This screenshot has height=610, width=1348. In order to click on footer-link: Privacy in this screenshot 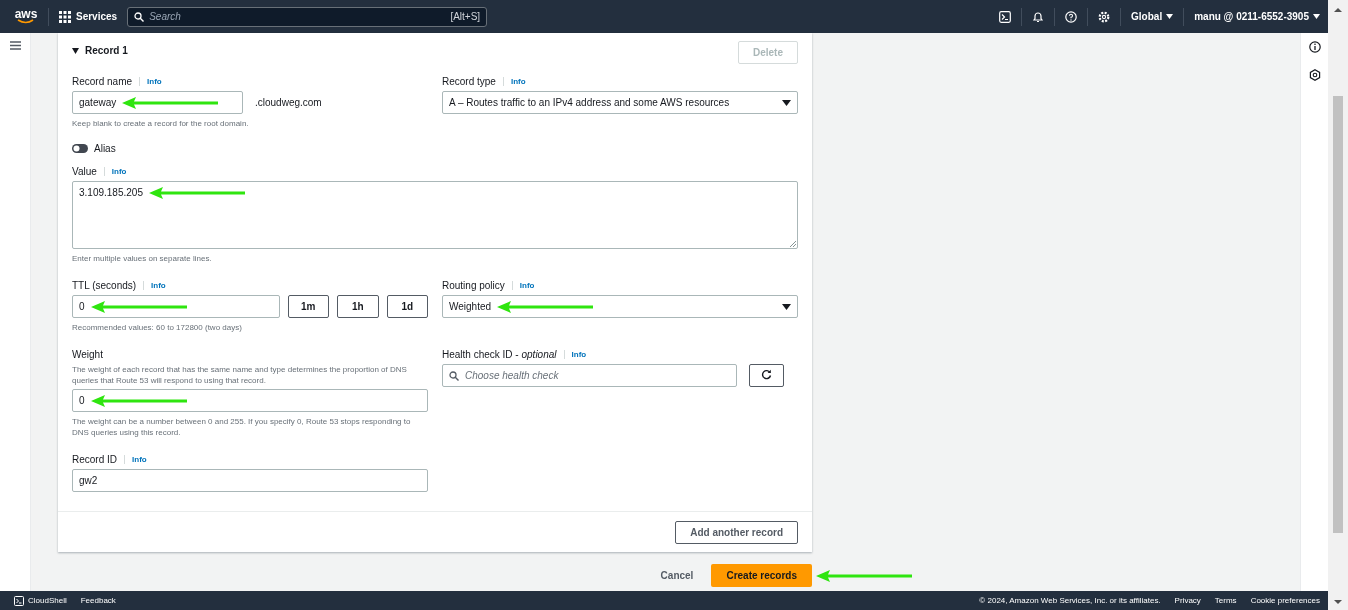, I will do `click(1187, 600)`.